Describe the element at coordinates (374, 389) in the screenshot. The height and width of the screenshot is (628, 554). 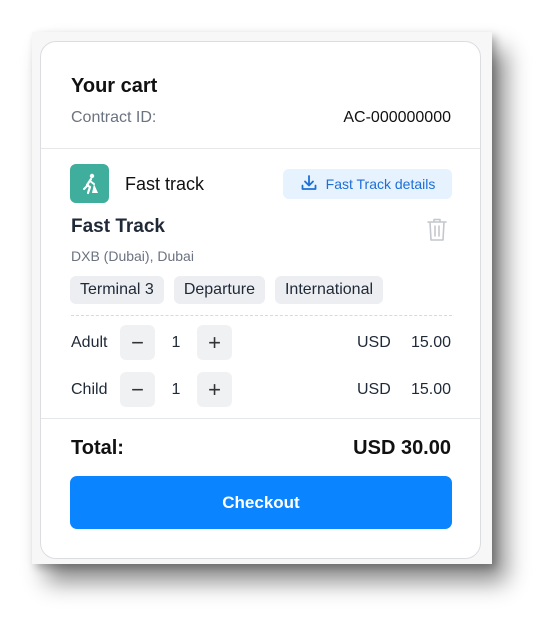
I see `child-currency: USD` at that location.